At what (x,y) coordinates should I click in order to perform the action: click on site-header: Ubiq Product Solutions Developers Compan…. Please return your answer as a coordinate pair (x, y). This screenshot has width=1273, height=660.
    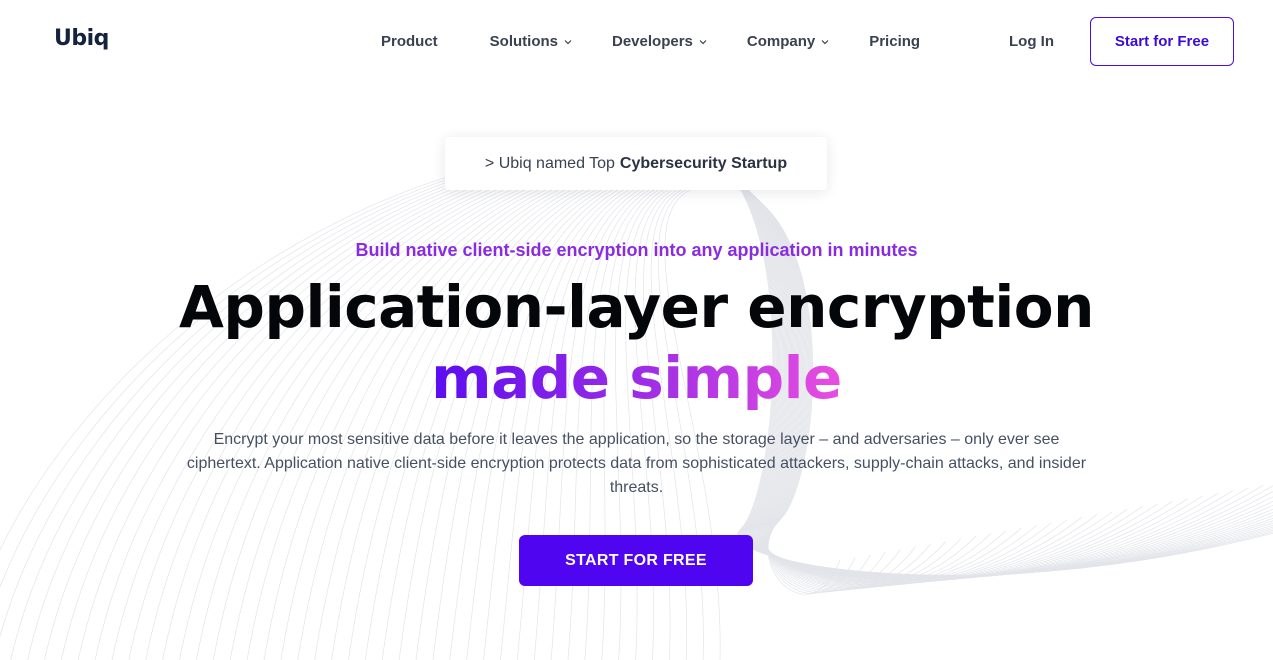
    Looking at the image, I should click on (636, 42).